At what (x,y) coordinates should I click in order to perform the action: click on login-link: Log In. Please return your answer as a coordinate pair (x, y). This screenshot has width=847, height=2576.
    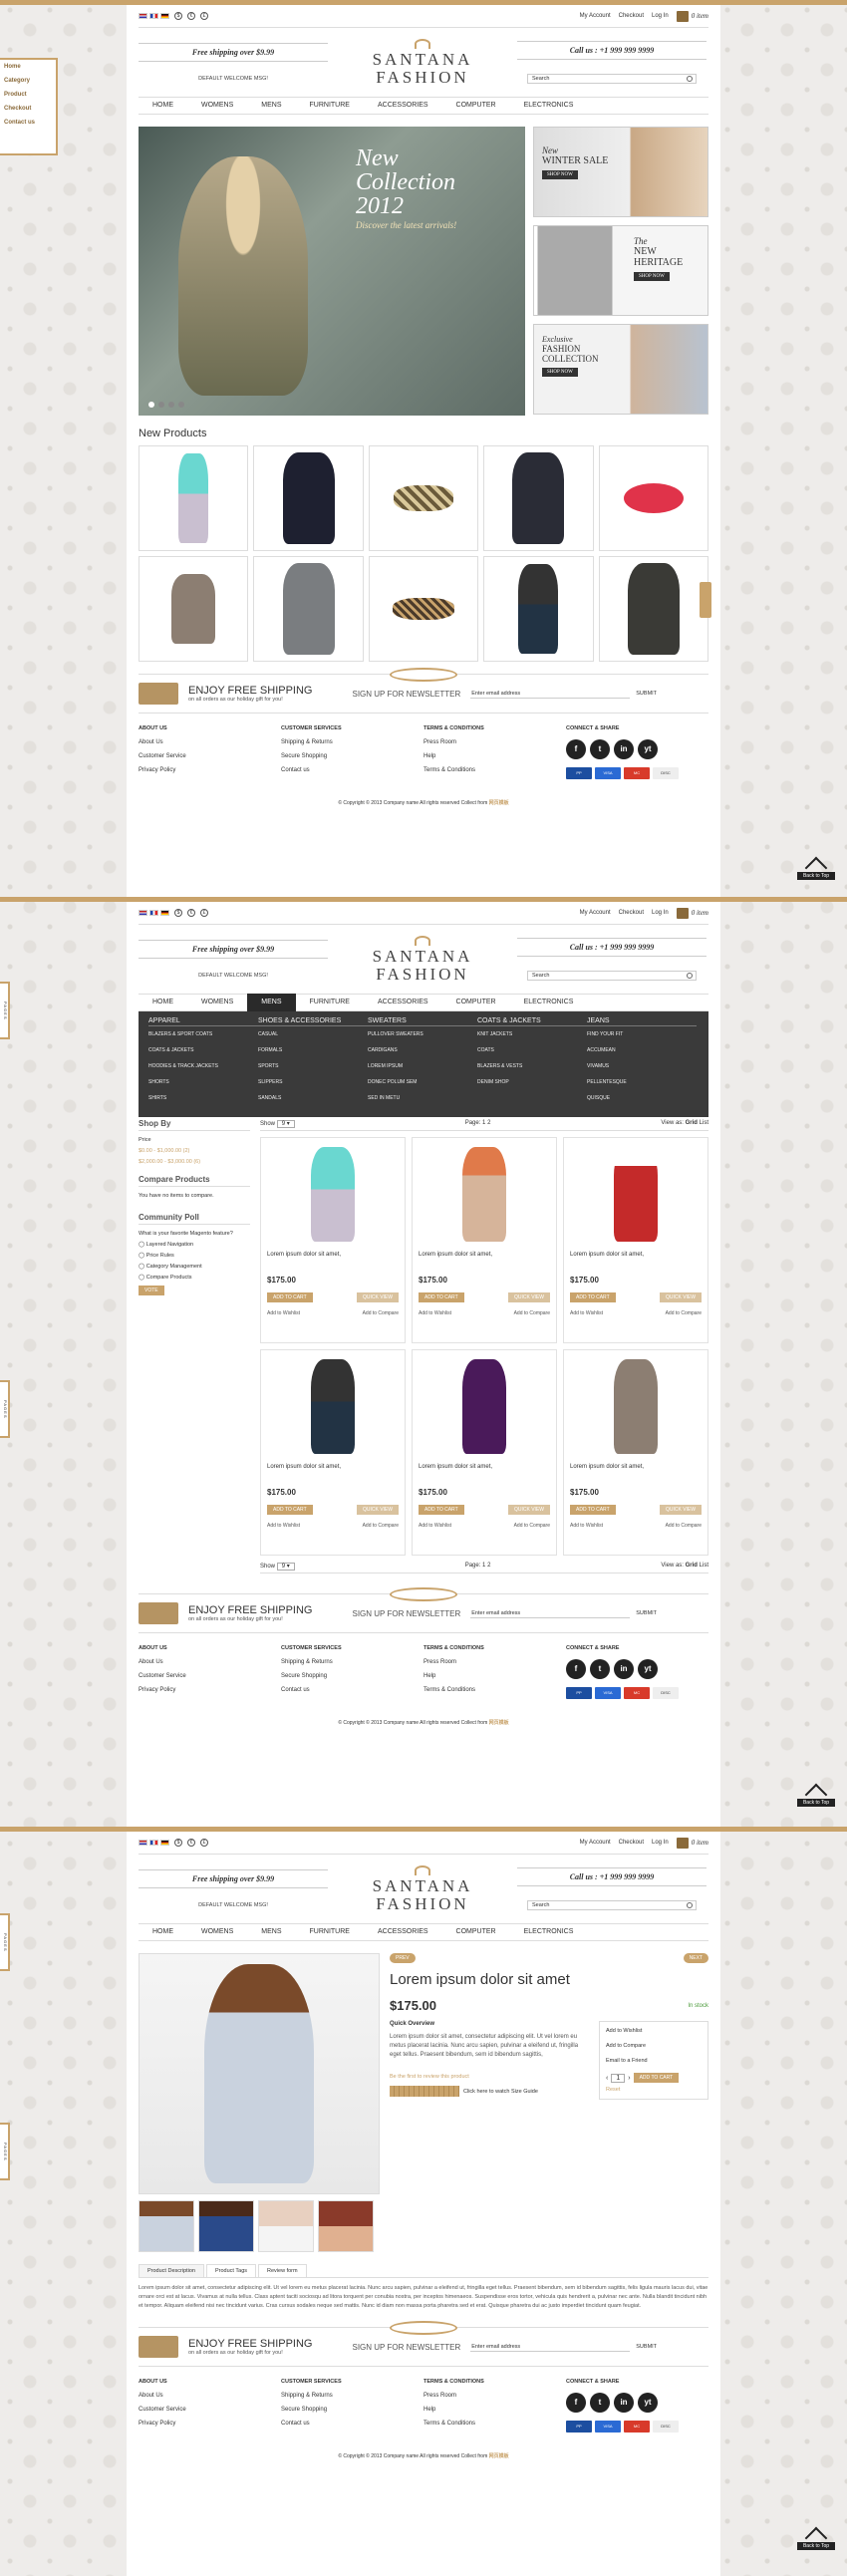
    Looking at the image, I should click on (660, 16).